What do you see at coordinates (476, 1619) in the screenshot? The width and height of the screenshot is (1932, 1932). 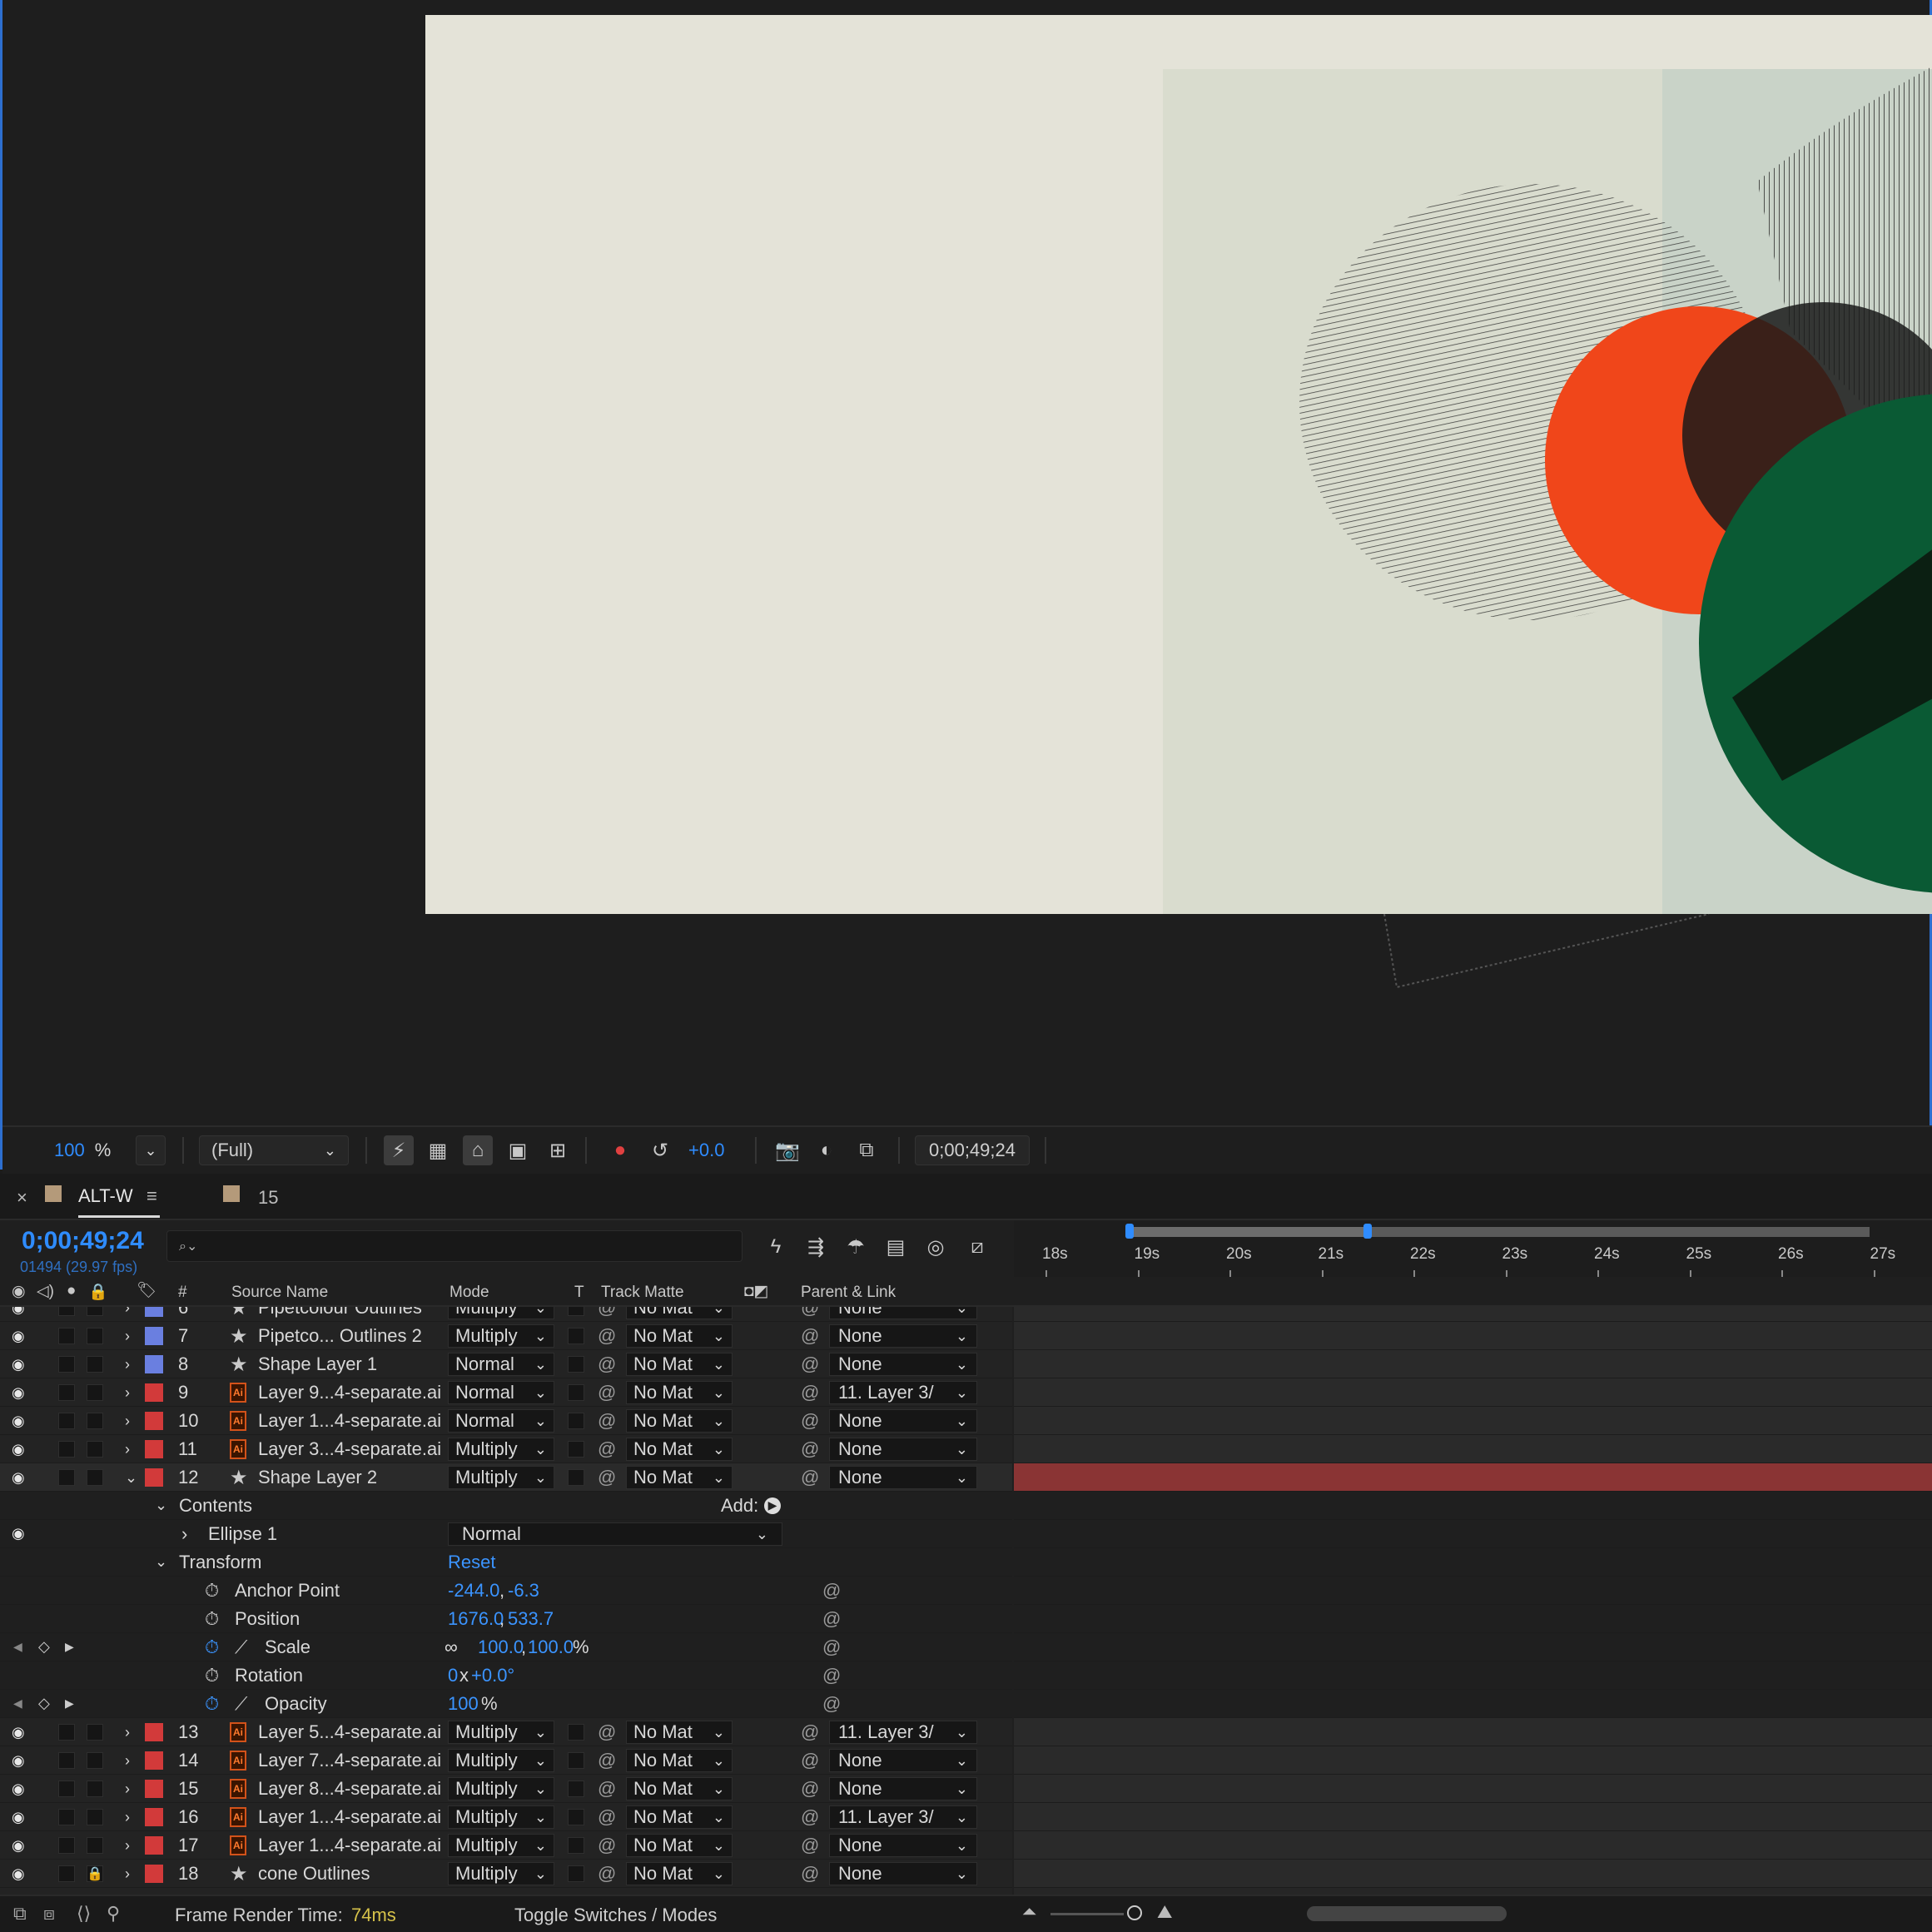 I see `position-x: 1676.0` at bounding box center [476, 1619].